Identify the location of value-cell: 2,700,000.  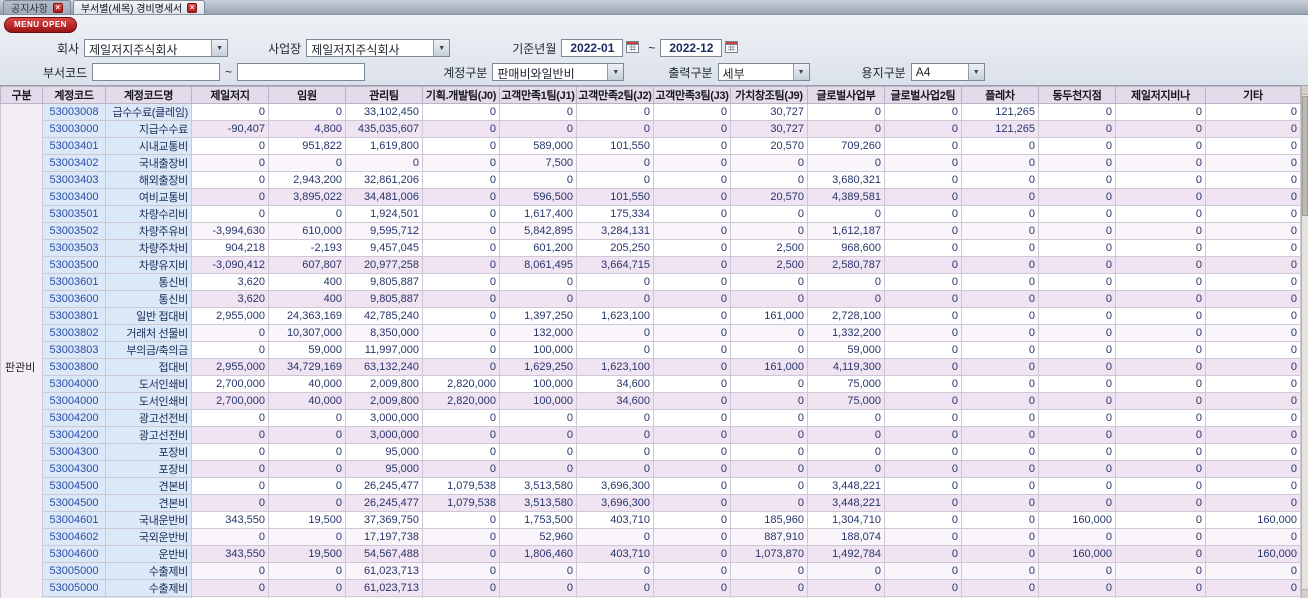
(230, 384).